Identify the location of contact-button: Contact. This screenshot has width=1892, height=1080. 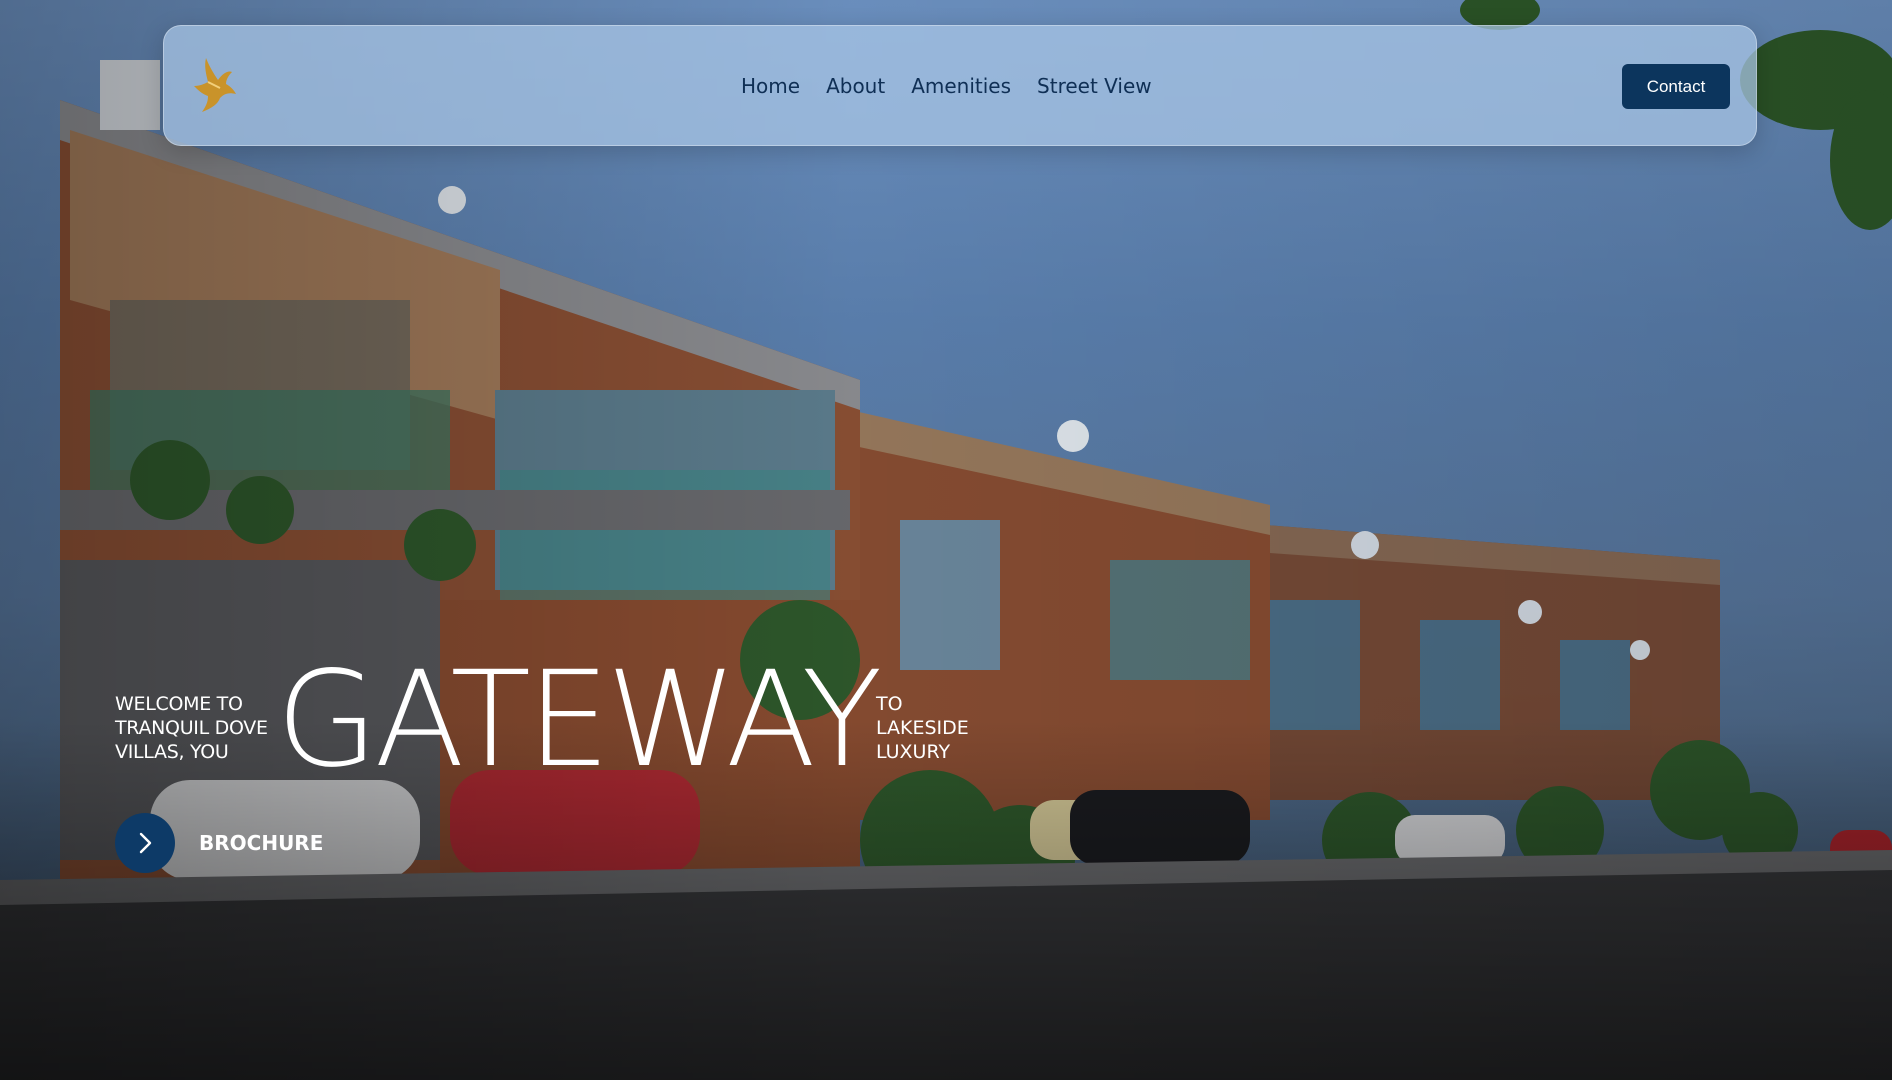
(1676, 86).